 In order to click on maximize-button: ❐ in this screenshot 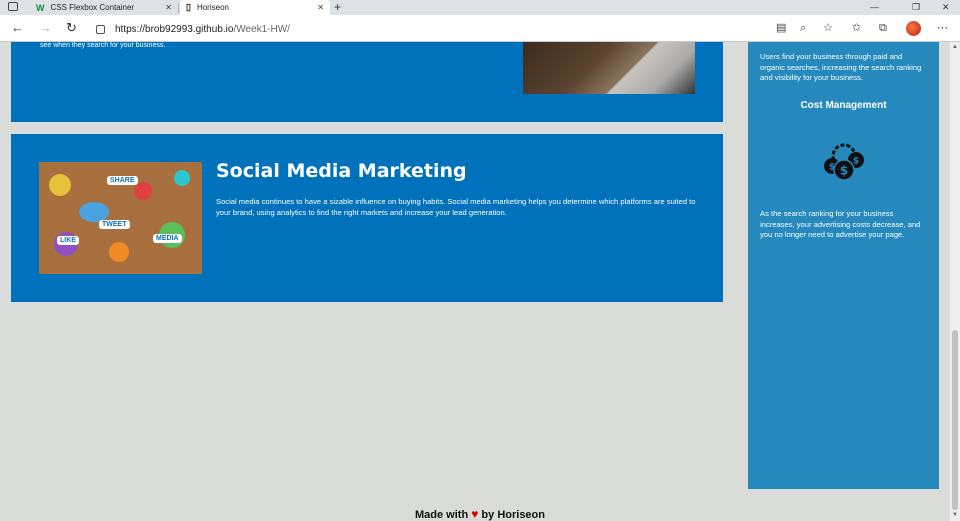, I will do `click(916, 7)`.